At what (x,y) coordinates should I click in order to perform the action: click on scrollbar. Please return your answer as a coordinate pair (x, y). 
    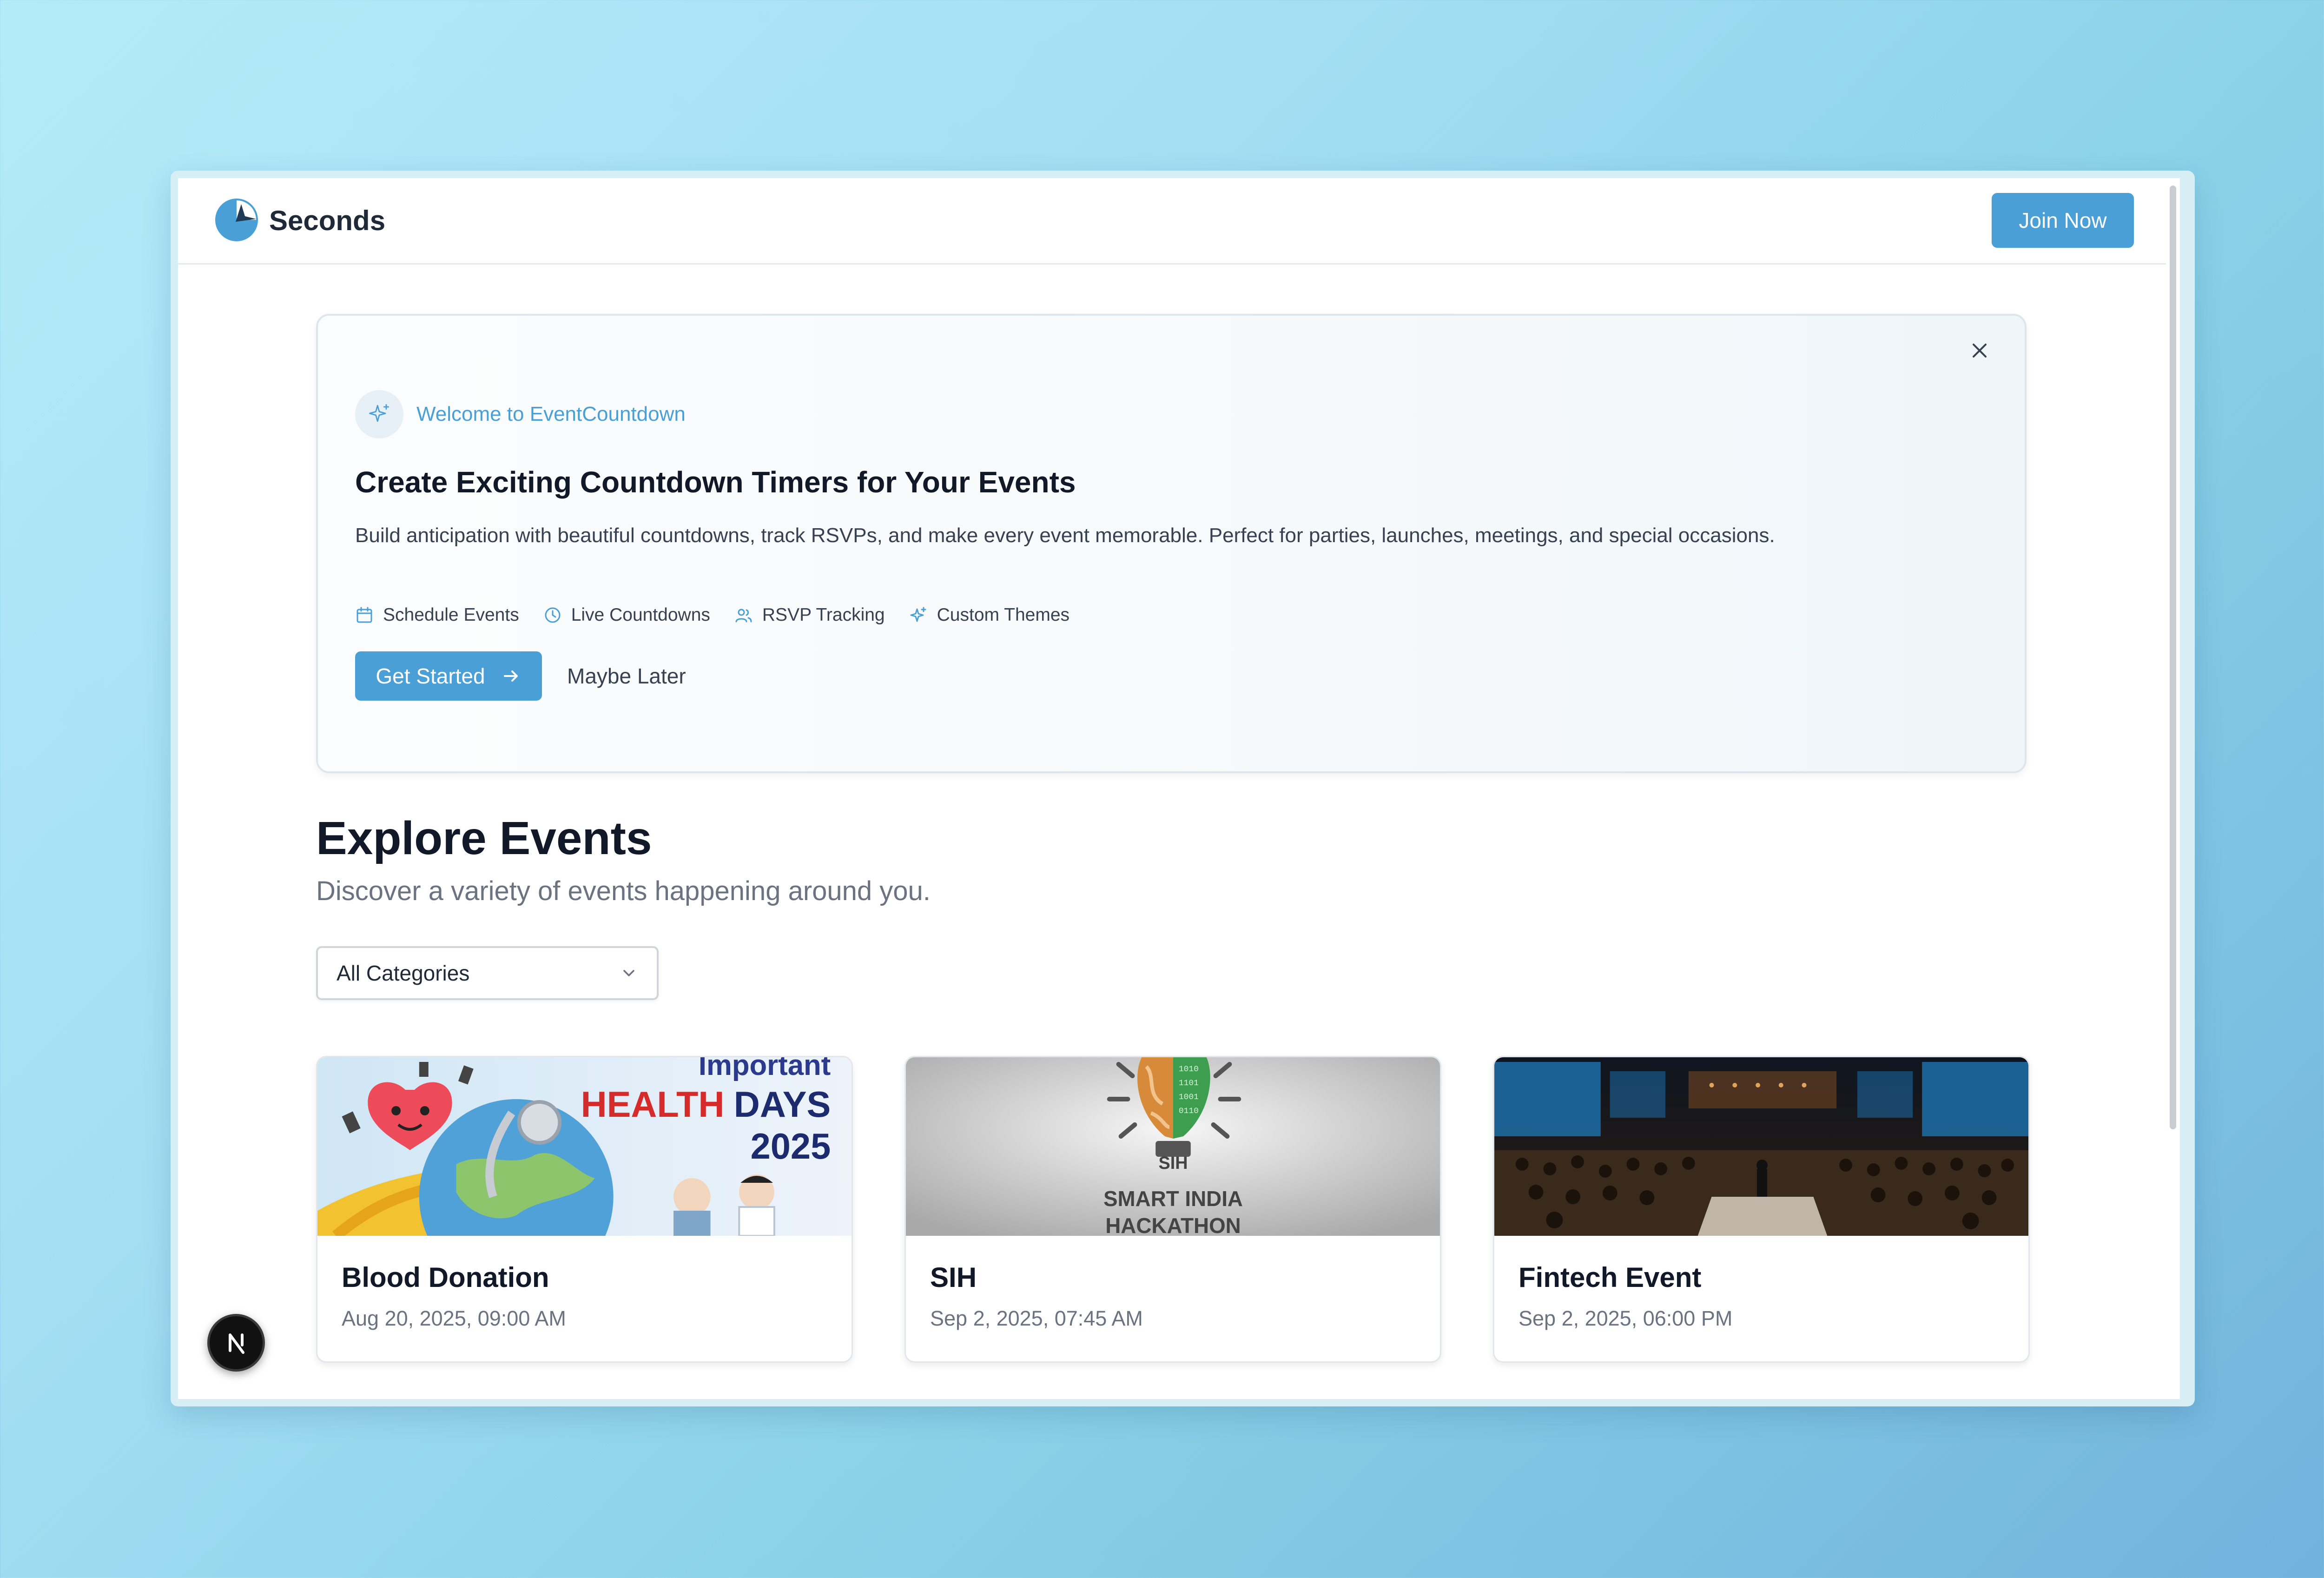
    Looking at the image, I should click on (2173, 788).